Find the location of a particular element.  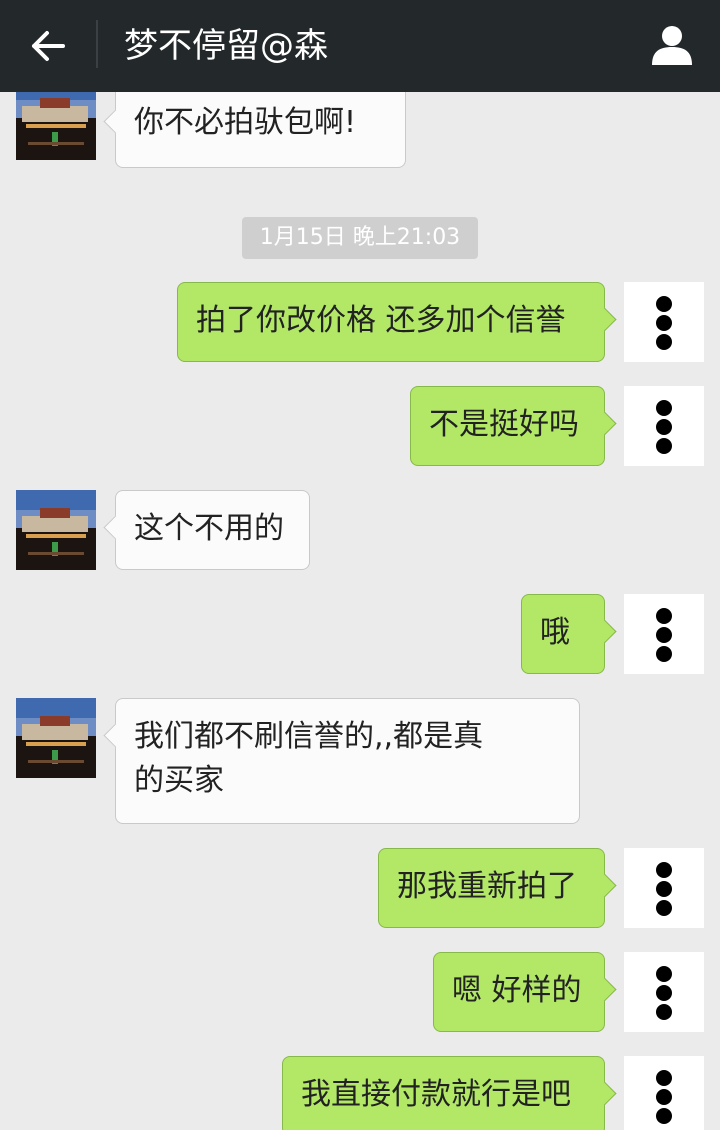

profile-button is located at coordinates (672, 46).